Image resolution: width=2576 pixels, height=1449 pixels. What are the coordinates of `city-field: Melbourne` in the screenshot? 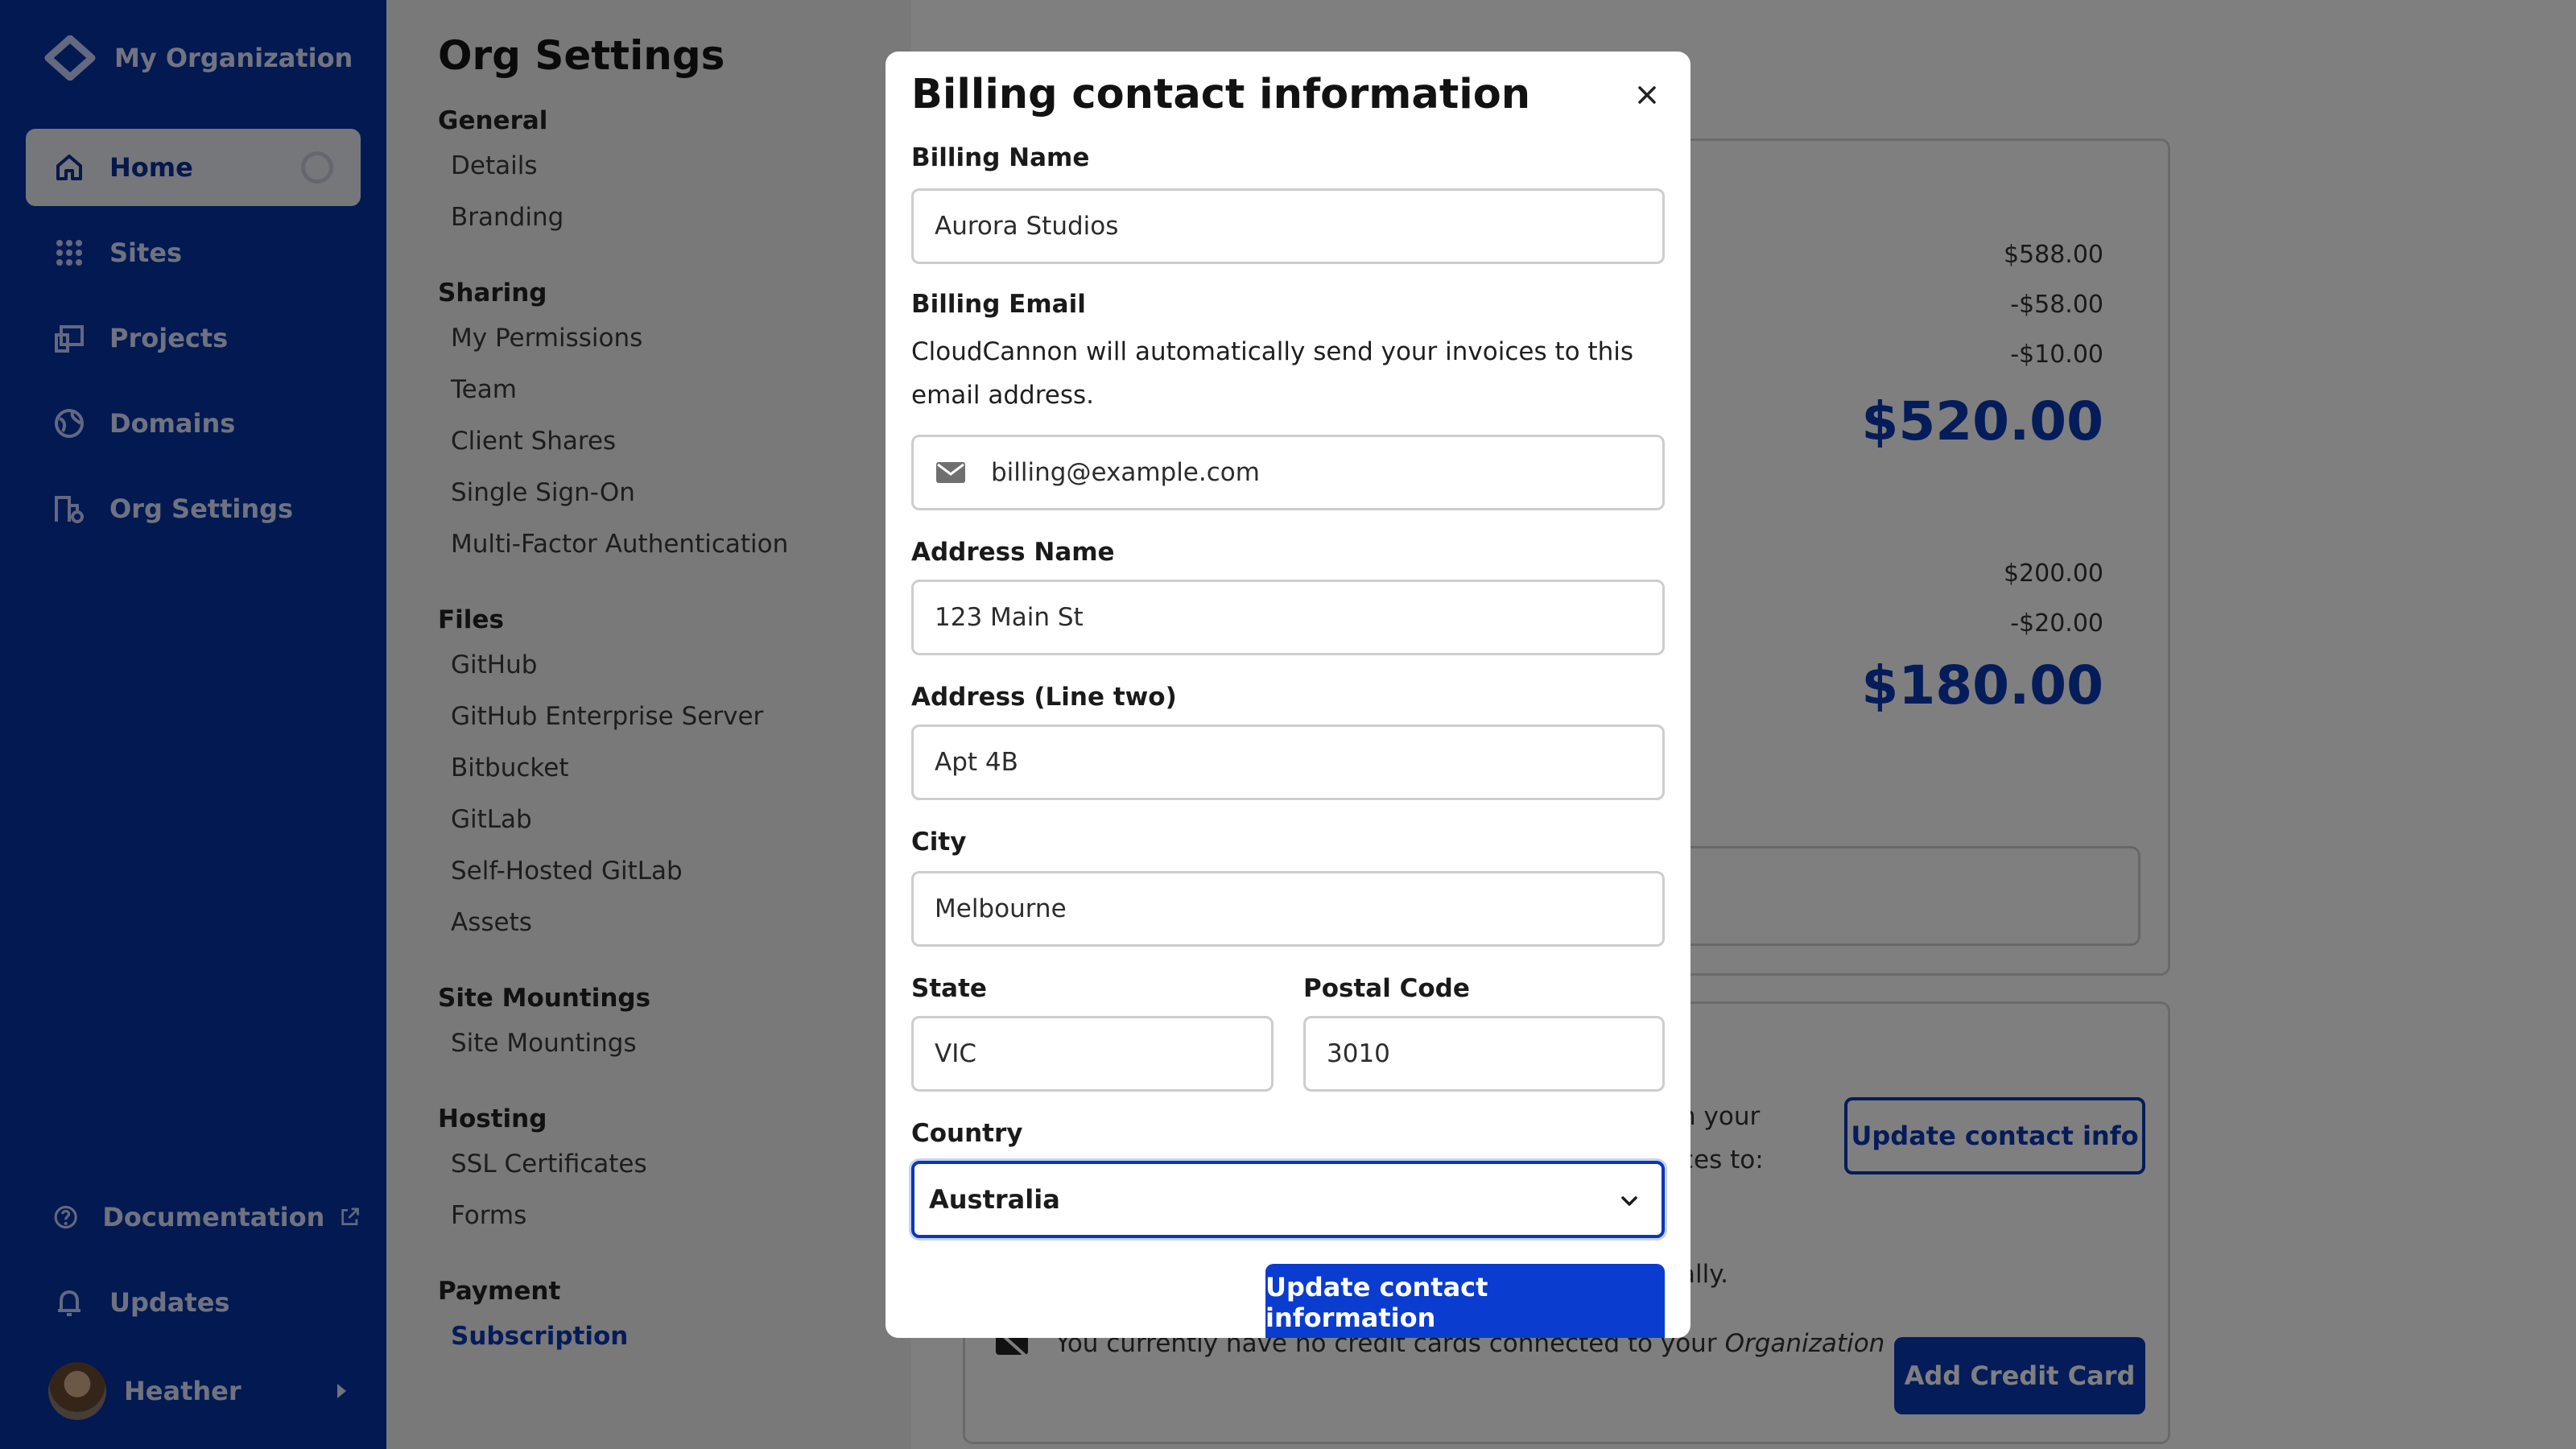 It's located at (1288, 909).